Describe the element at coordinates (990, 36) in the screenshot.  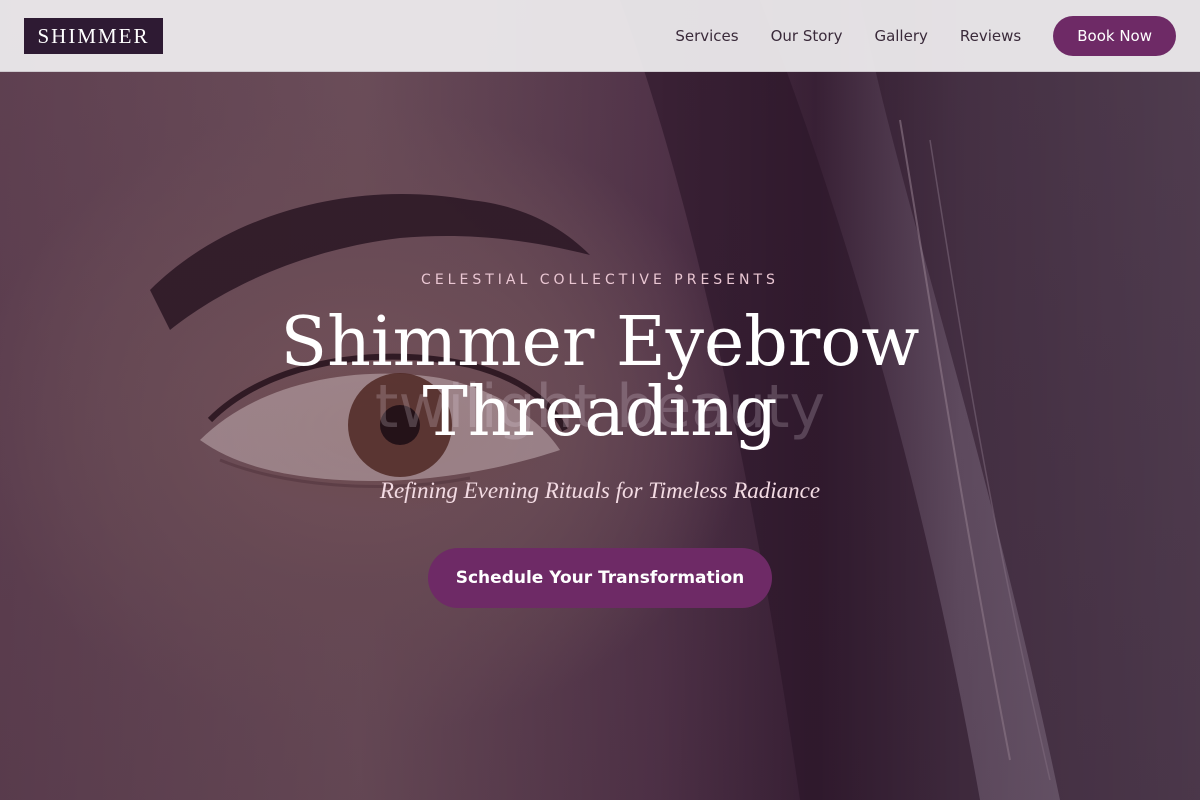
I see `nav-reviews-link: Reviews` at that location.